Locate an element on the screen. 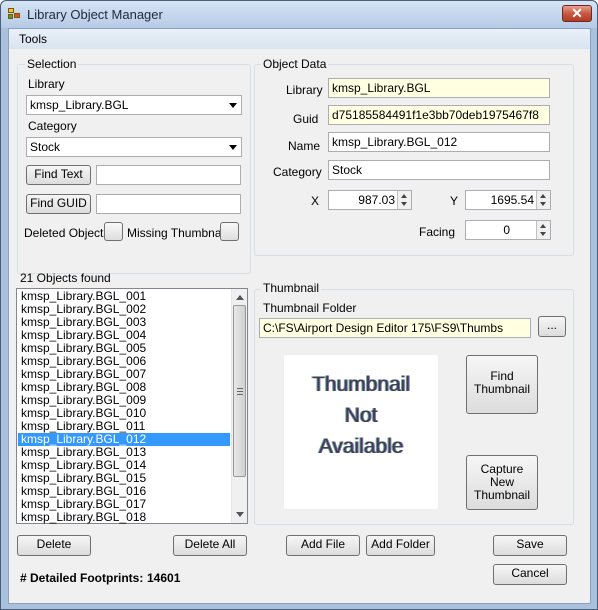 Image resolution: width=598 pixels, height=610 pixels. object-category-field: Stock is located at coordinates (439, 170).